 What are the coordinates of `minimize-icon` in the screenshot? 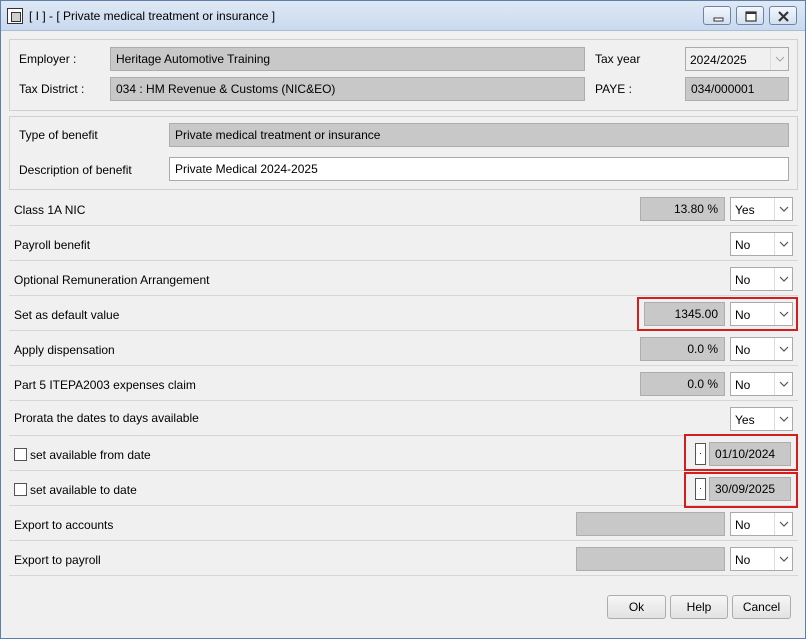 It's located at (718, 19).